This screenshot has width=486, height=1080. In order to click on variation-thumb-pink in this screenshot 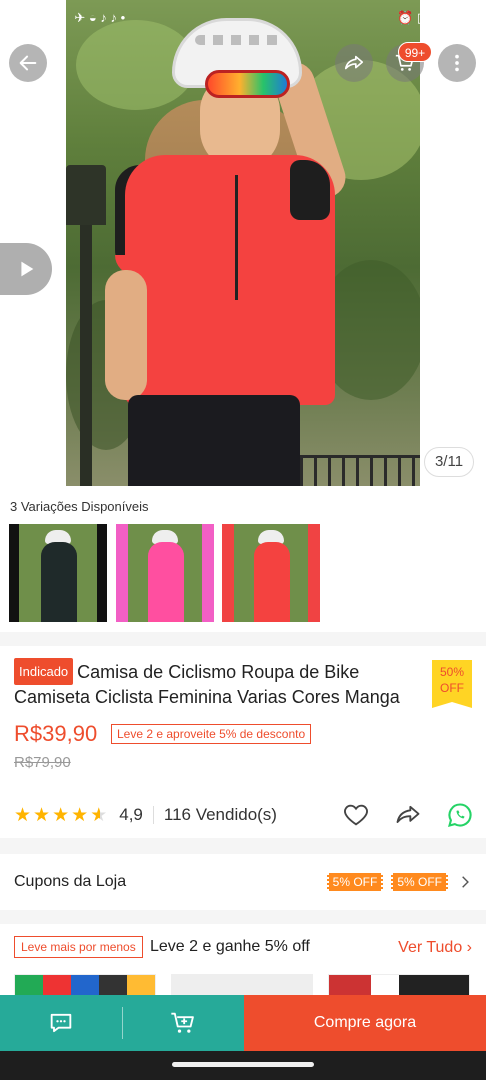, I will do `click(165, 573)`.